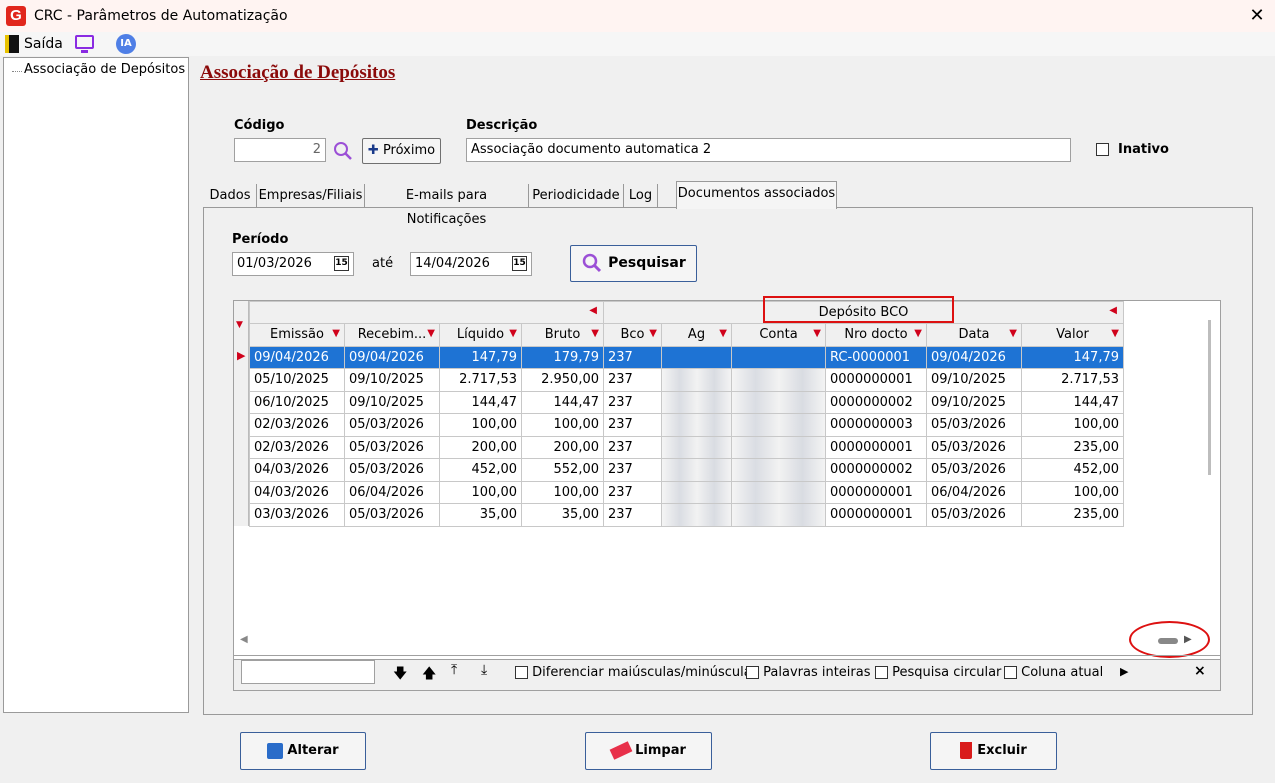 The width and height of the screenshot is (1275, 783). What do you see at coordinates (392, 335) in the screenshot?
I see `column-header: Recebim... ▼` at bounding box center [392, 335].